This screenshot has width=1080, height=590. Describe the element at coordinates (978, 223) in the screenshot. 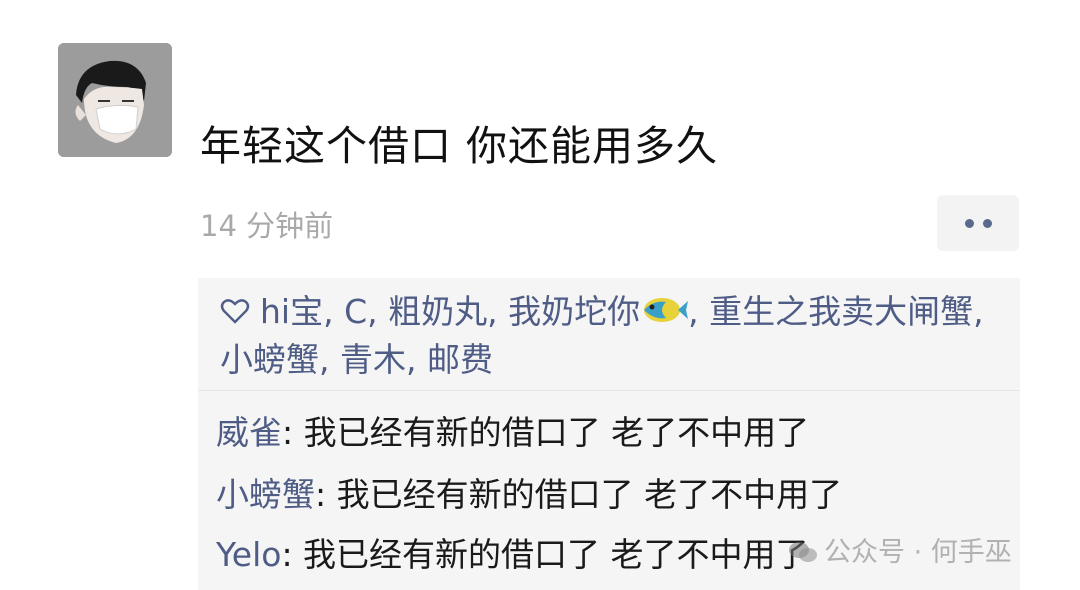

I see `more-button` at that location.